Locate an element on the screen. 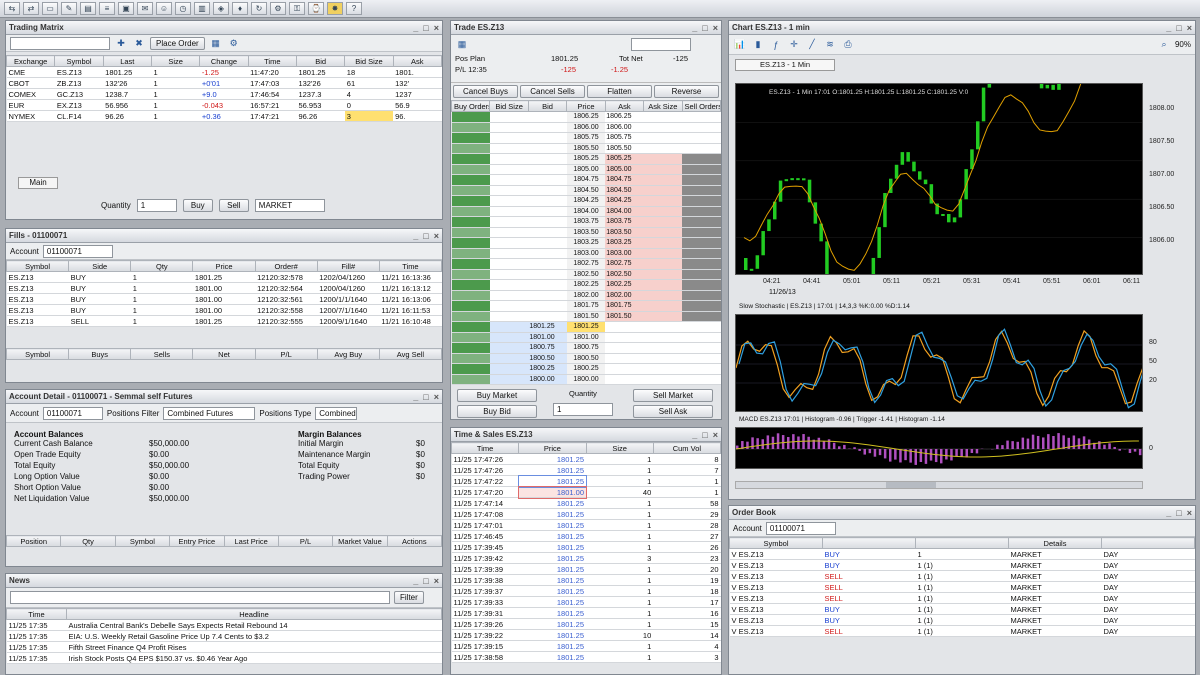 This screenshot has height=675, width=1200. dom-cell: 1804.25 is located at coordinates (624, 201).